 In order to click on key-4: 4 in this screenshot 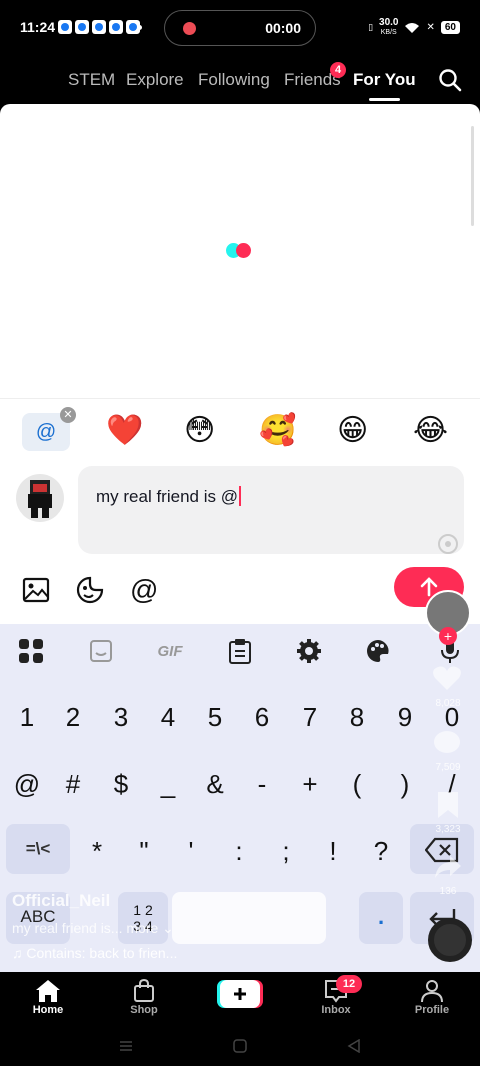, I will do `click(168, 717)`.